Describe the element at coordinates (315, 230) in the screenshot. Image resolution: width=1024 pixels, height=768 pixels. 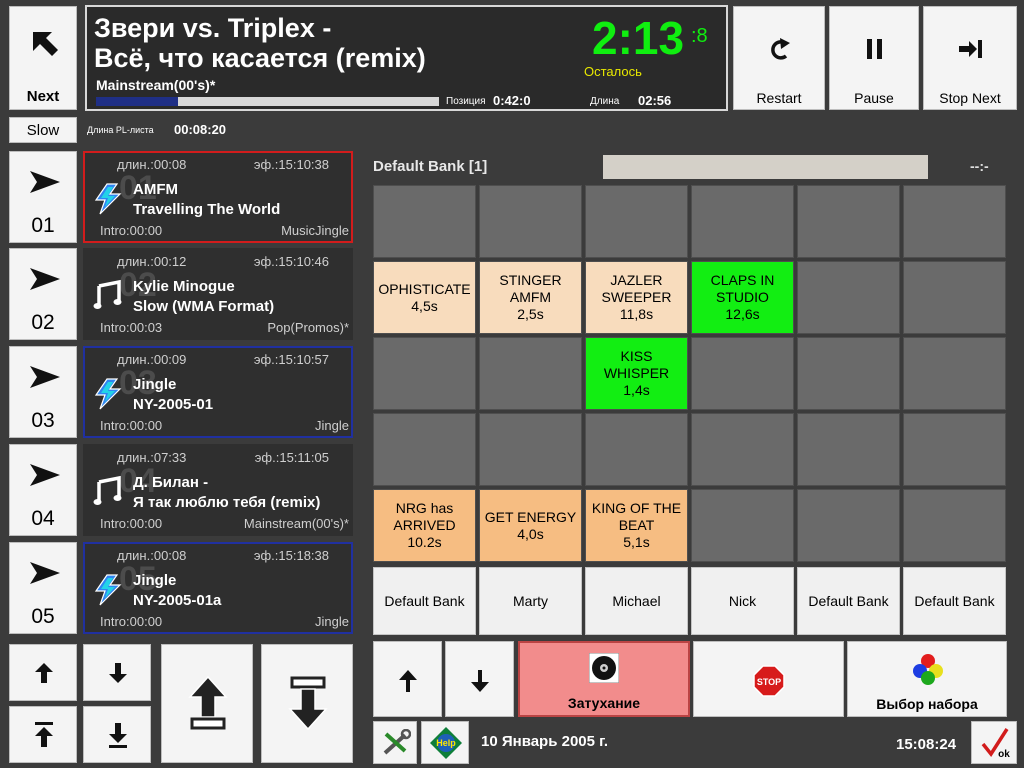
I see `entry-category: MusicJingle` at that location.